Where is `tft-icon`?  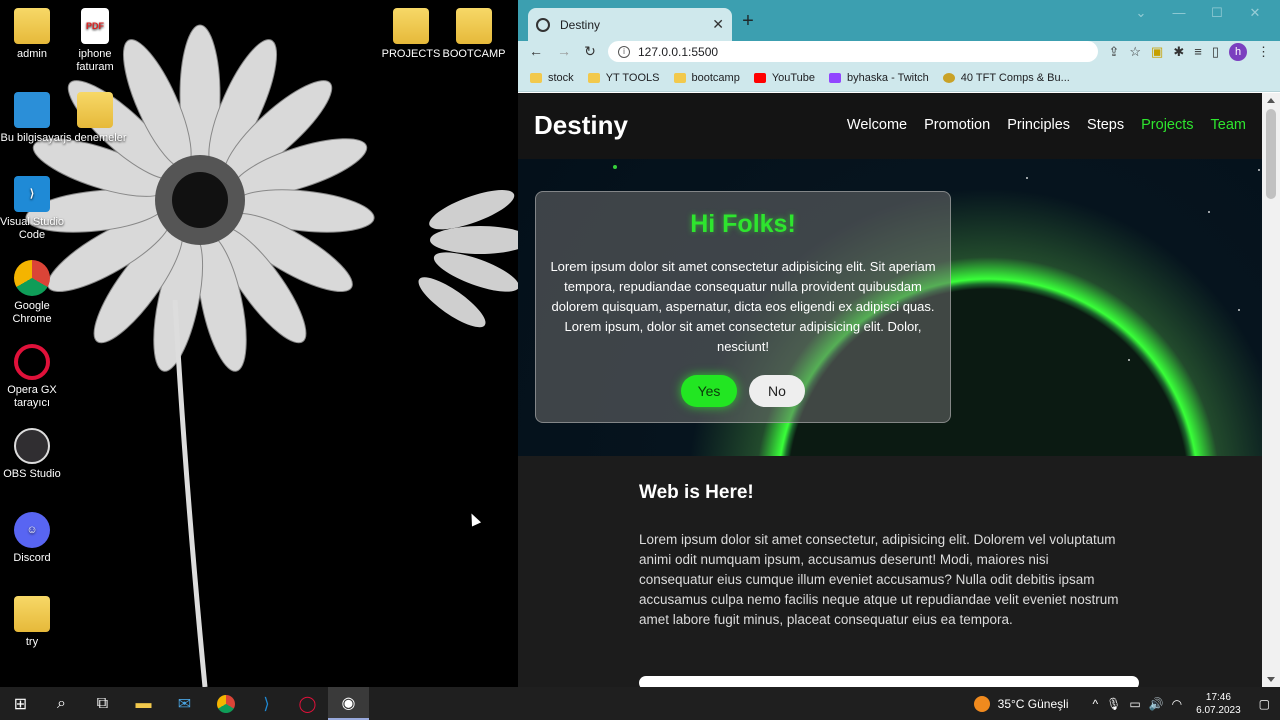
tft-icon is located at coordinates (948, 77).